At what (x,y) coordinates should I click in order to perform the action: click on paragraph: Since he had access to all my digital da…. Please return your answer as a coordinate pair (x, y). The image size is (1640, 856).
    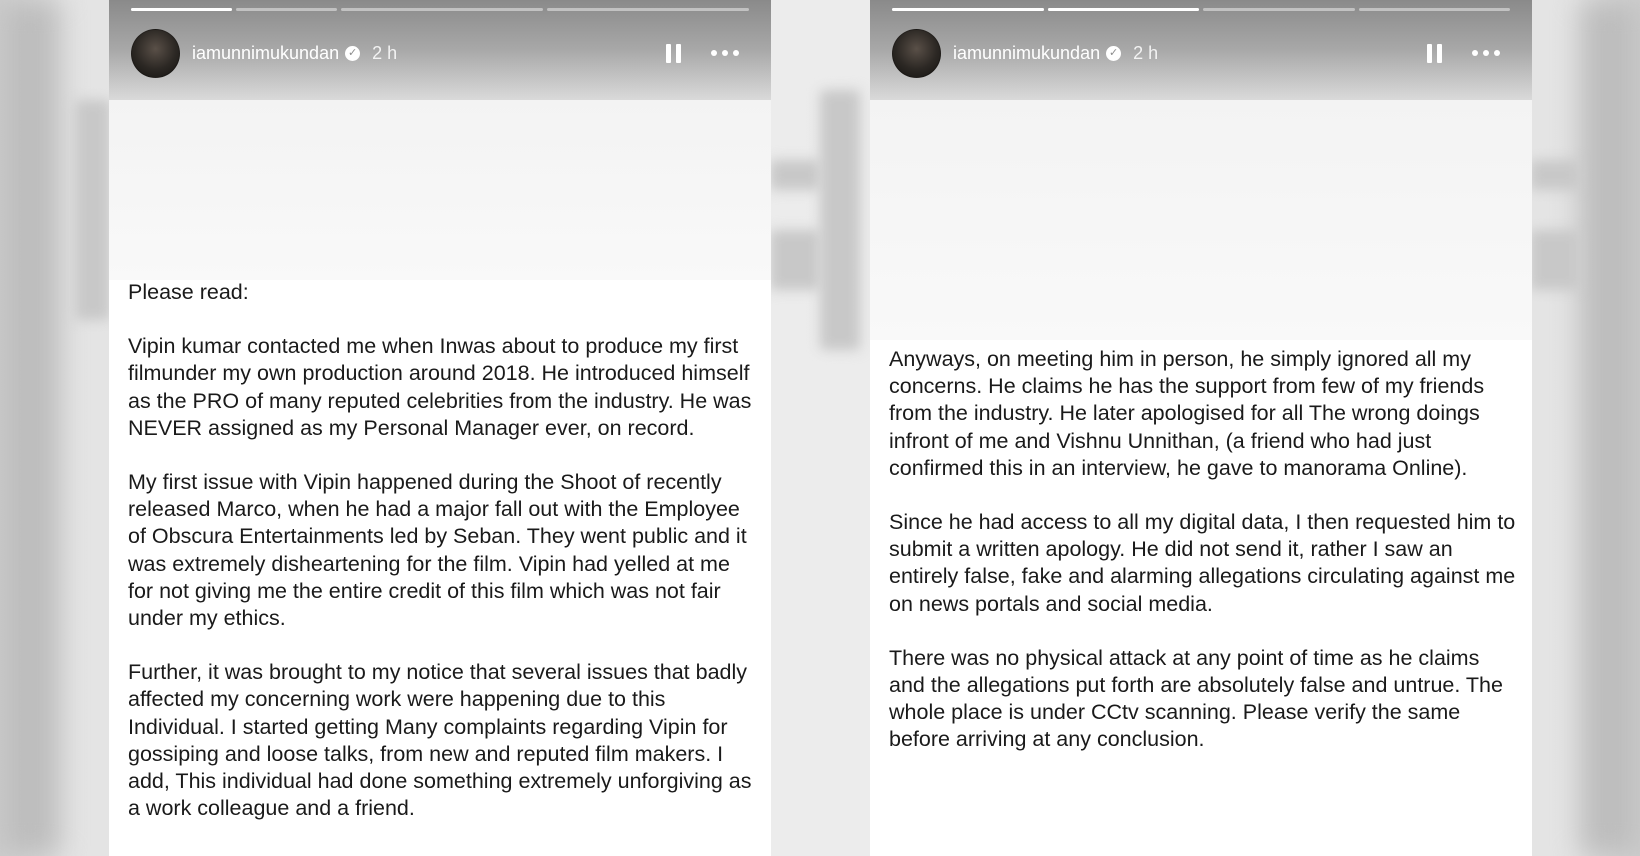
    Looking at the image, I should click on (1202, 563).